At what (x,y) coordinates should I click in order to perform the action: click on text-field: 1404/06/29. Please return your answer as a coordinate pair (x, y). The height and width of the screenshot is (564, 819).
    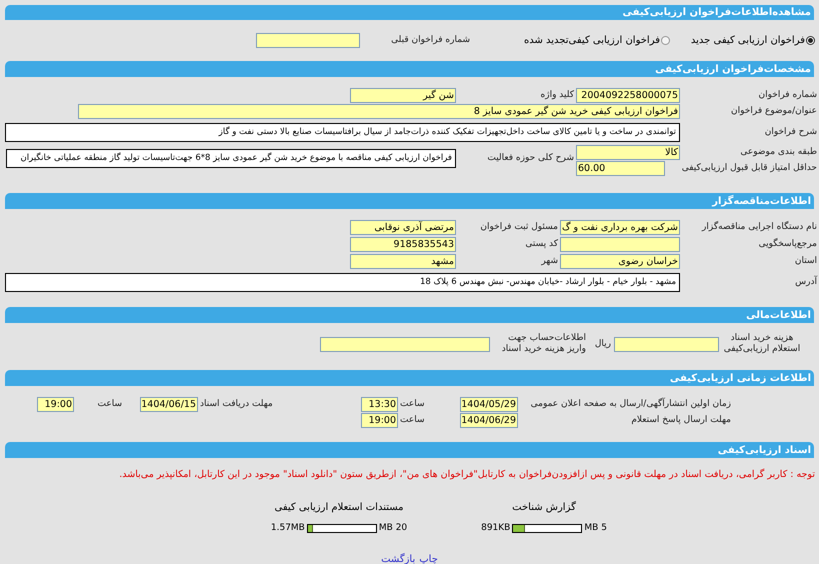
    Looking at the image, I should click on (489, 420).